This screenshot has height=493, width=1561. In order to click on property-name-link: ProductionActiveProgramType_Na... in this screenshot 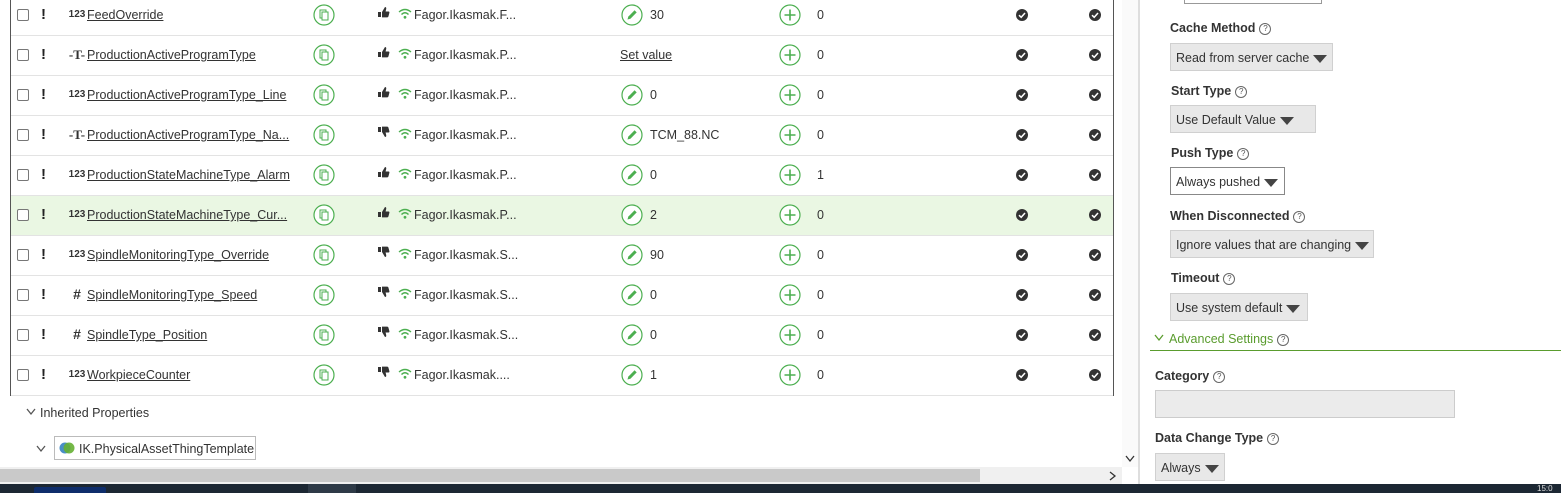, I will do `click(188, 135)`.